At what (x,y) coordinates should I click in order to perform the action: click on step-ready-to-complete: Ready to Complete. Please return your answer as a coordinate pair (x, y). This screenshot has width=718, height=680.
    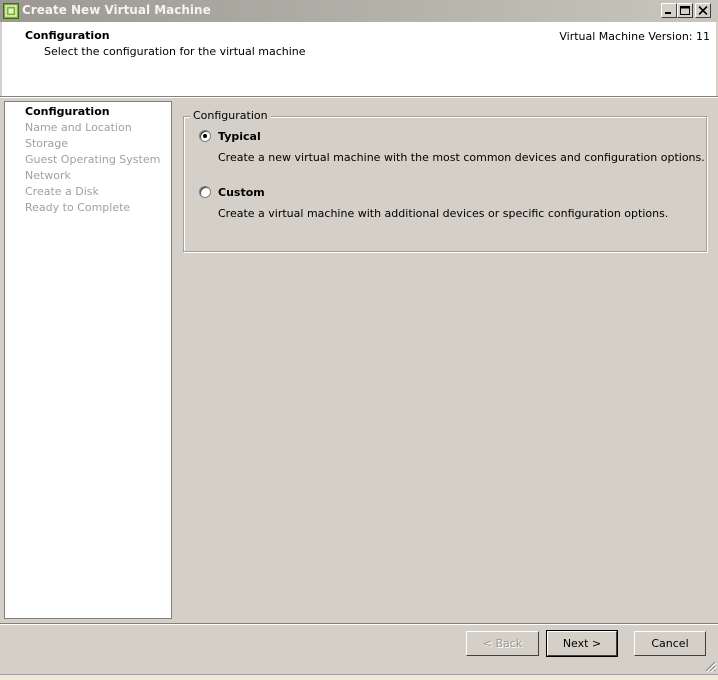
    Looking at the image, I should click on (78, 207).